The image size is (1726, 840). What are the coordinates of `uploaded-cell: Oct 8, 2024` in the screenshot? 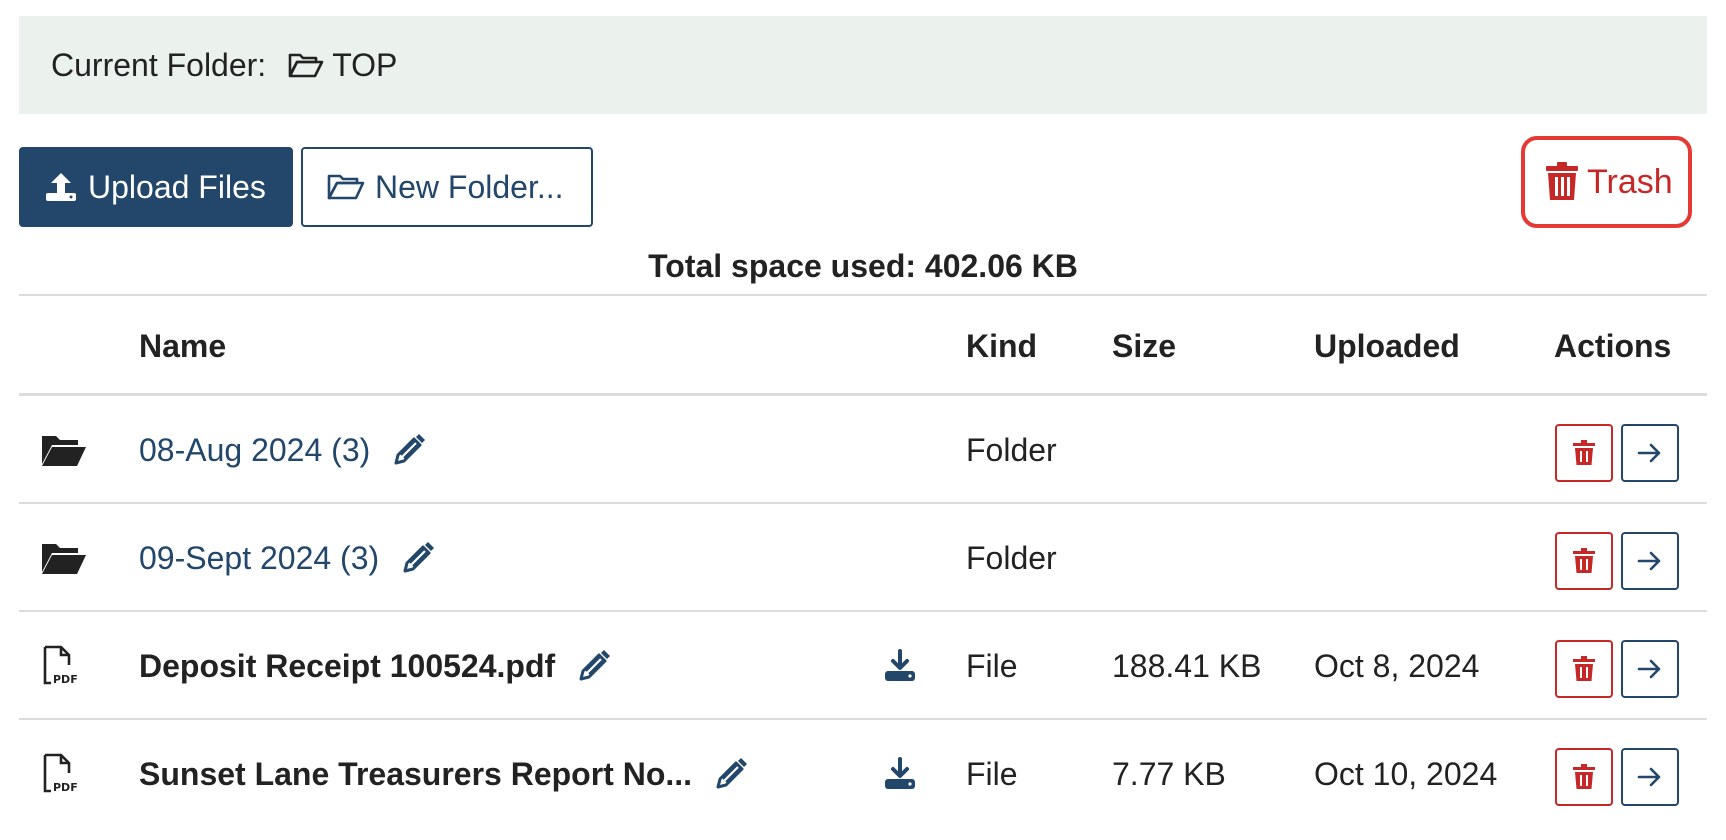 It's located at (1397, 665).